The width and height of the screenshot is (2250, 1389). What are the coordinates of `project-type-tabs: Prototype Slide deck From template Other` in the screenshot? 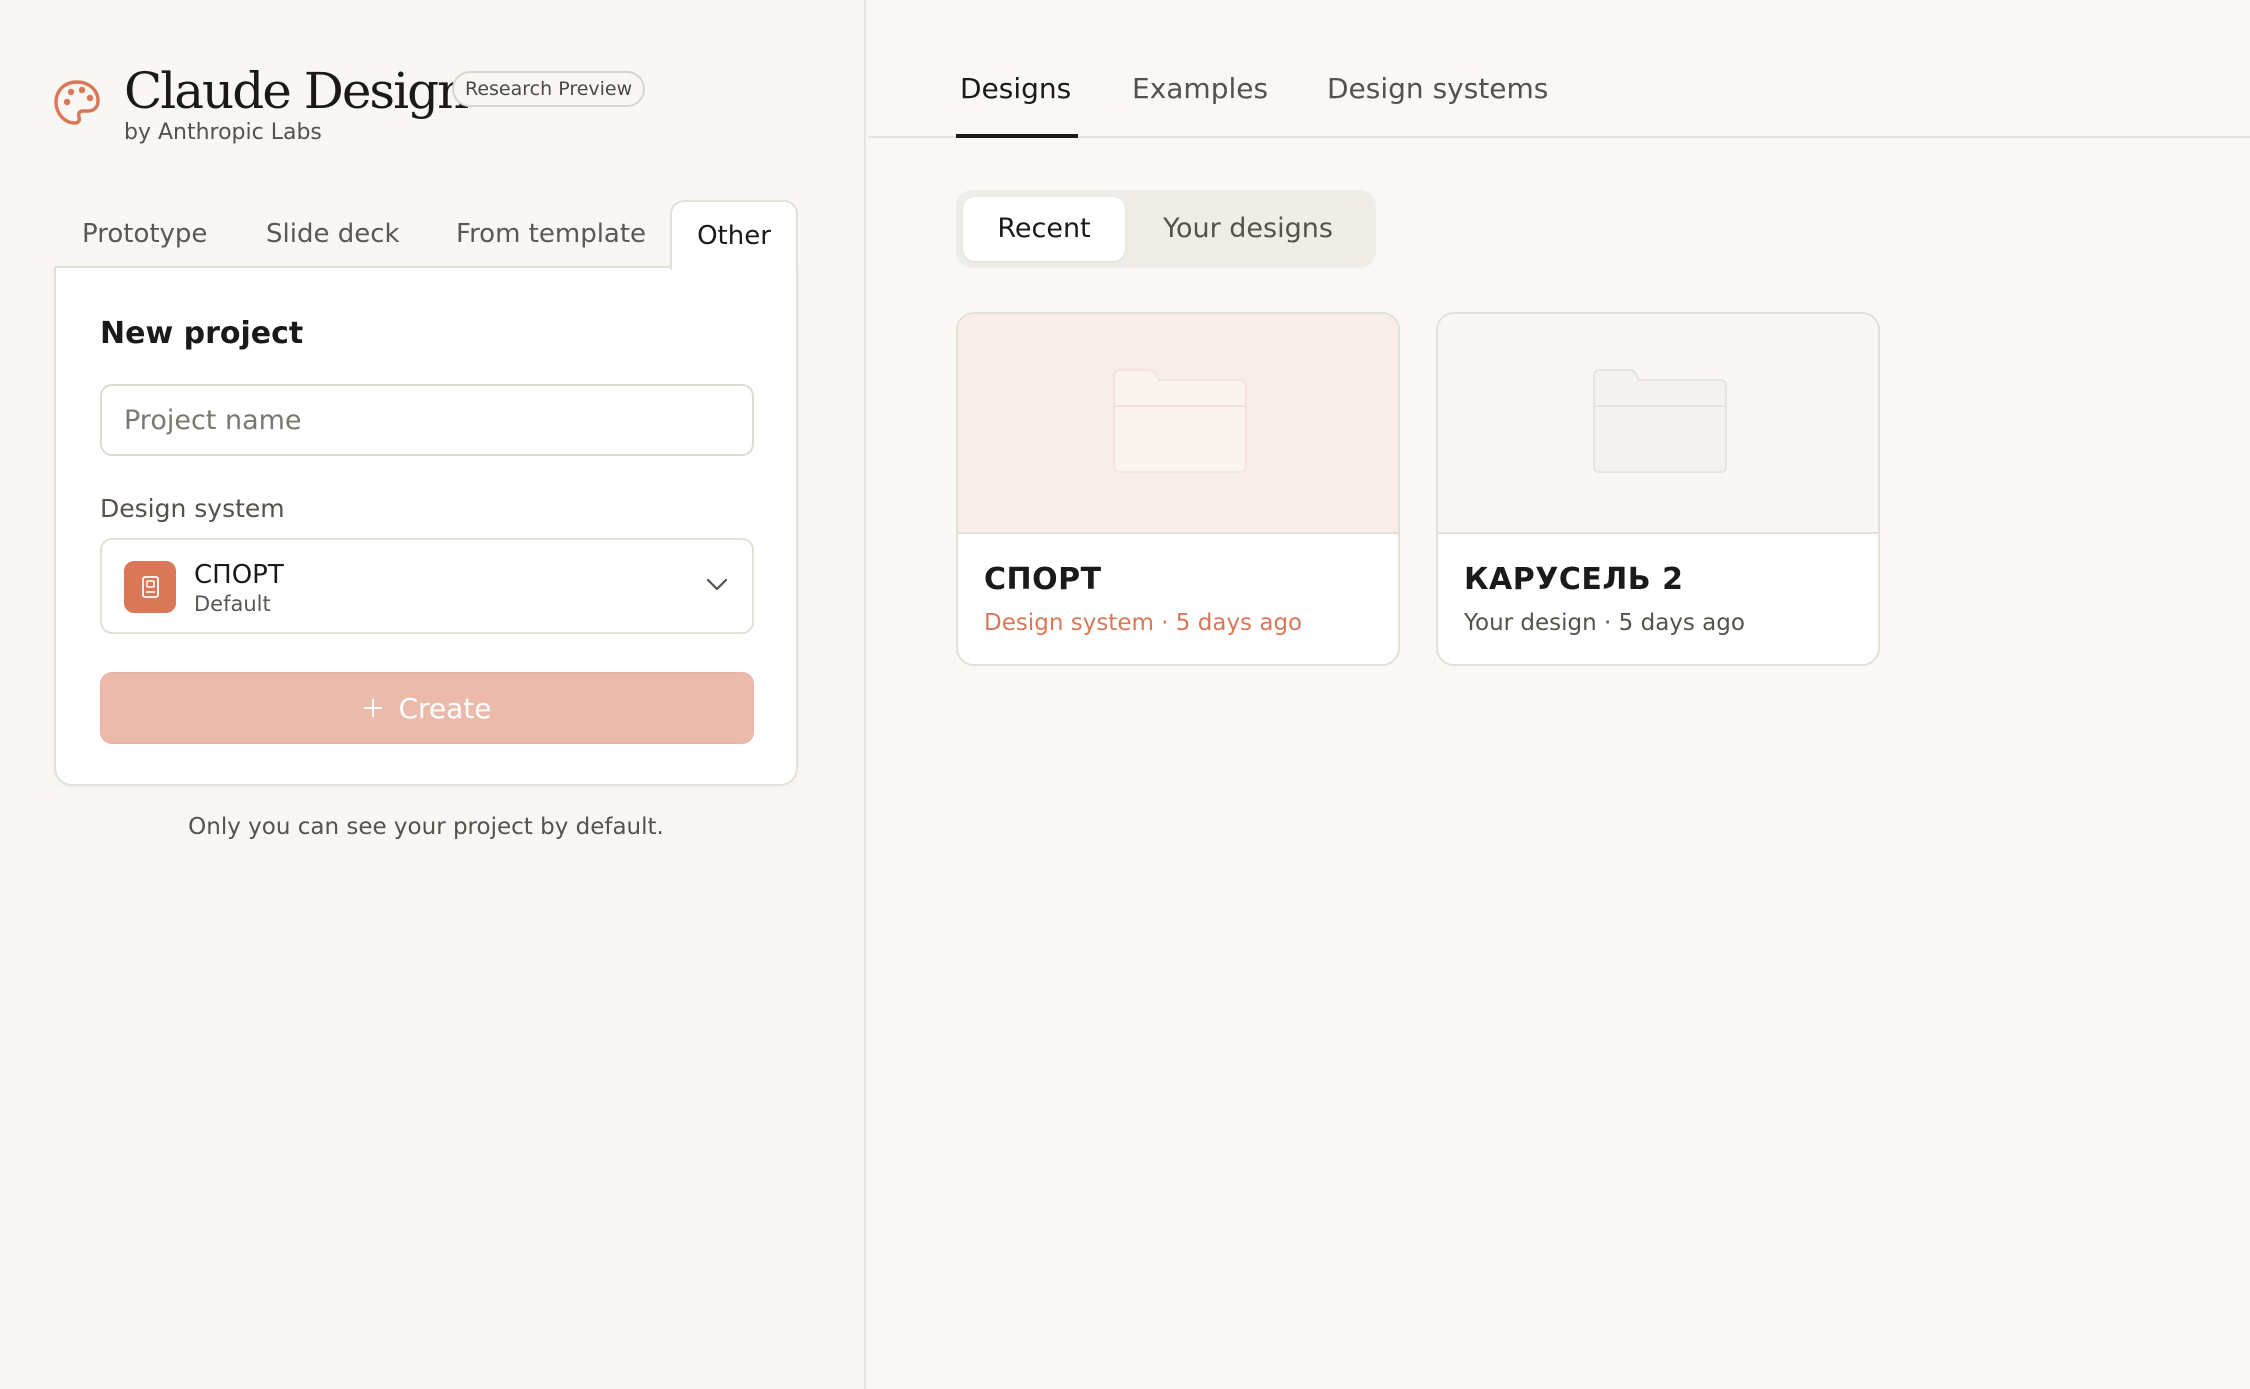 It's located at (426, 235).